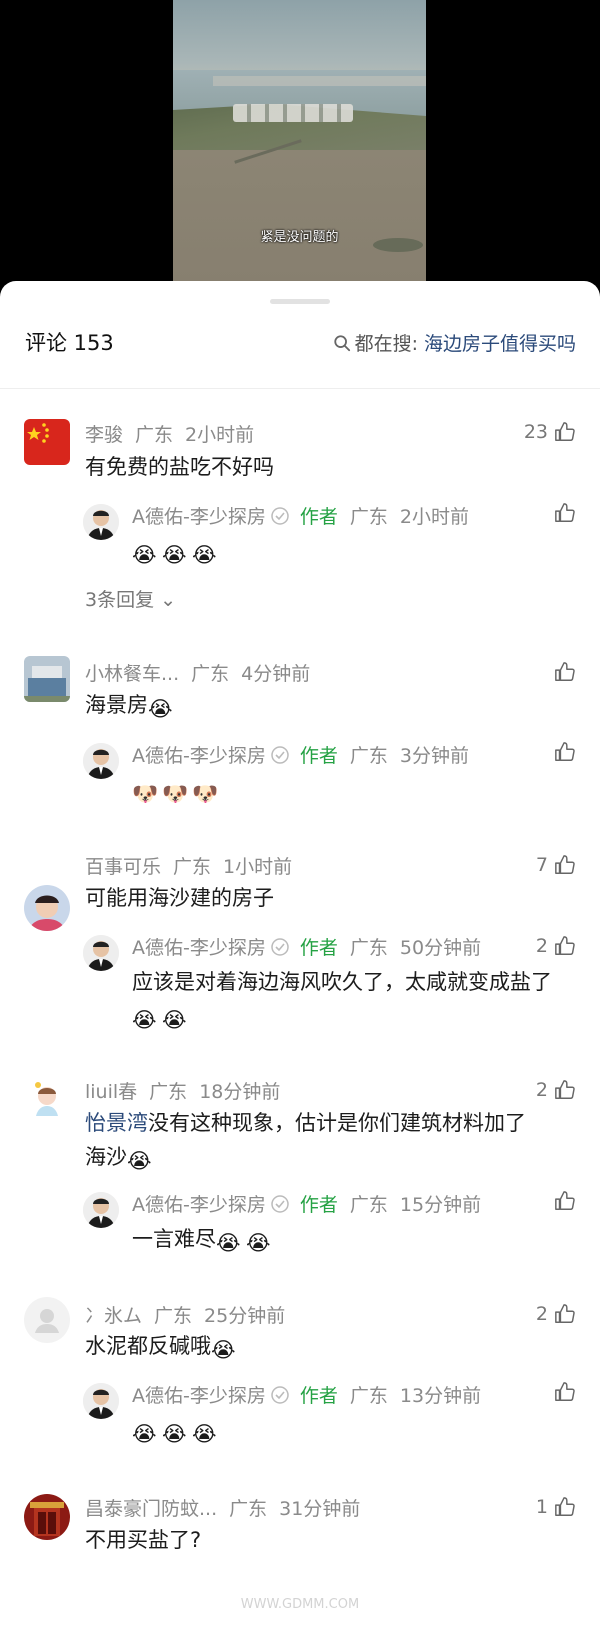 The image size is (600, 1627). I want to click on comment-text-content: 海景房, so click(116, 705).